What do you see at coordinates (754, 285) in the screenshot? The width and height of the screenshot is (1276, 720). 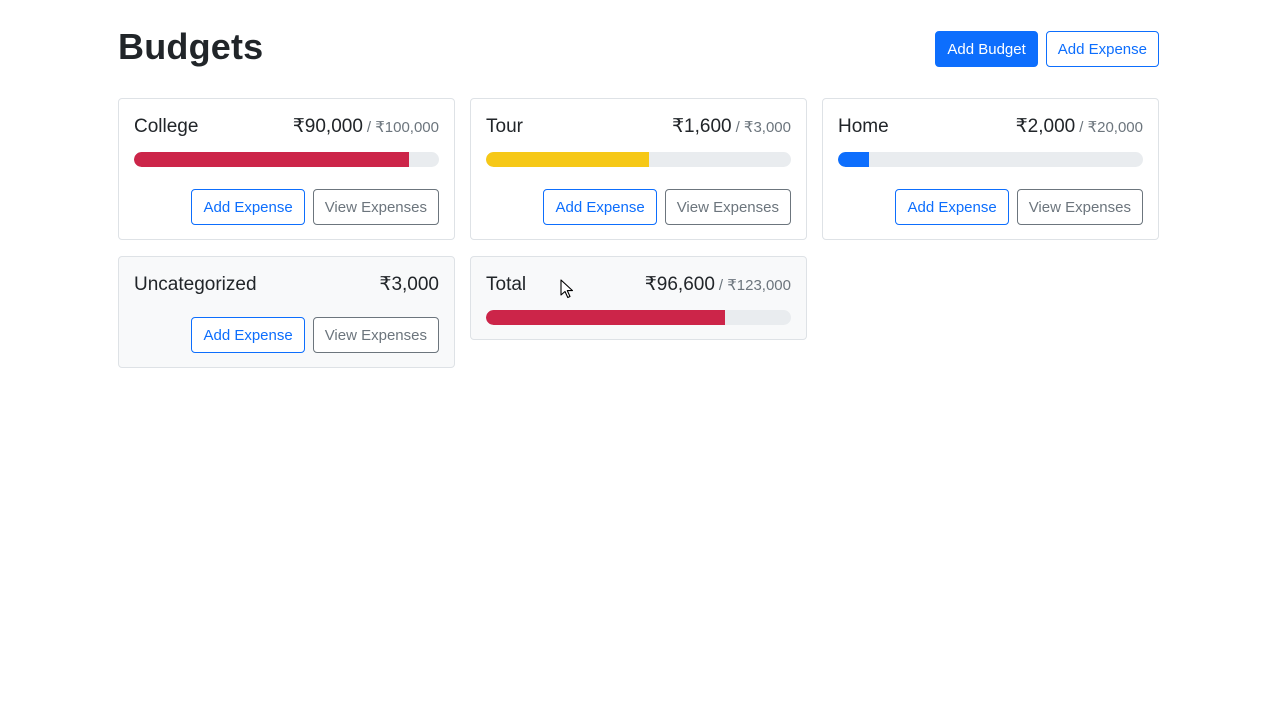 I see `max-amount: / ₹123,000` at bounding box center [754, 285].